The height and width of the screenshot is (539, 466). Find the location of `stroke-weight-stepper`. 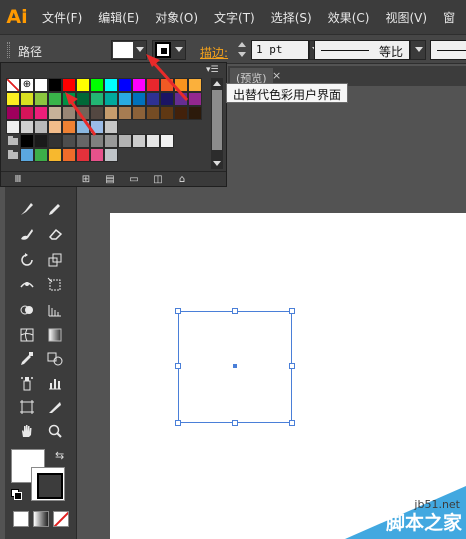

stroke-weight-stepper is located at coordinates (242, 50).